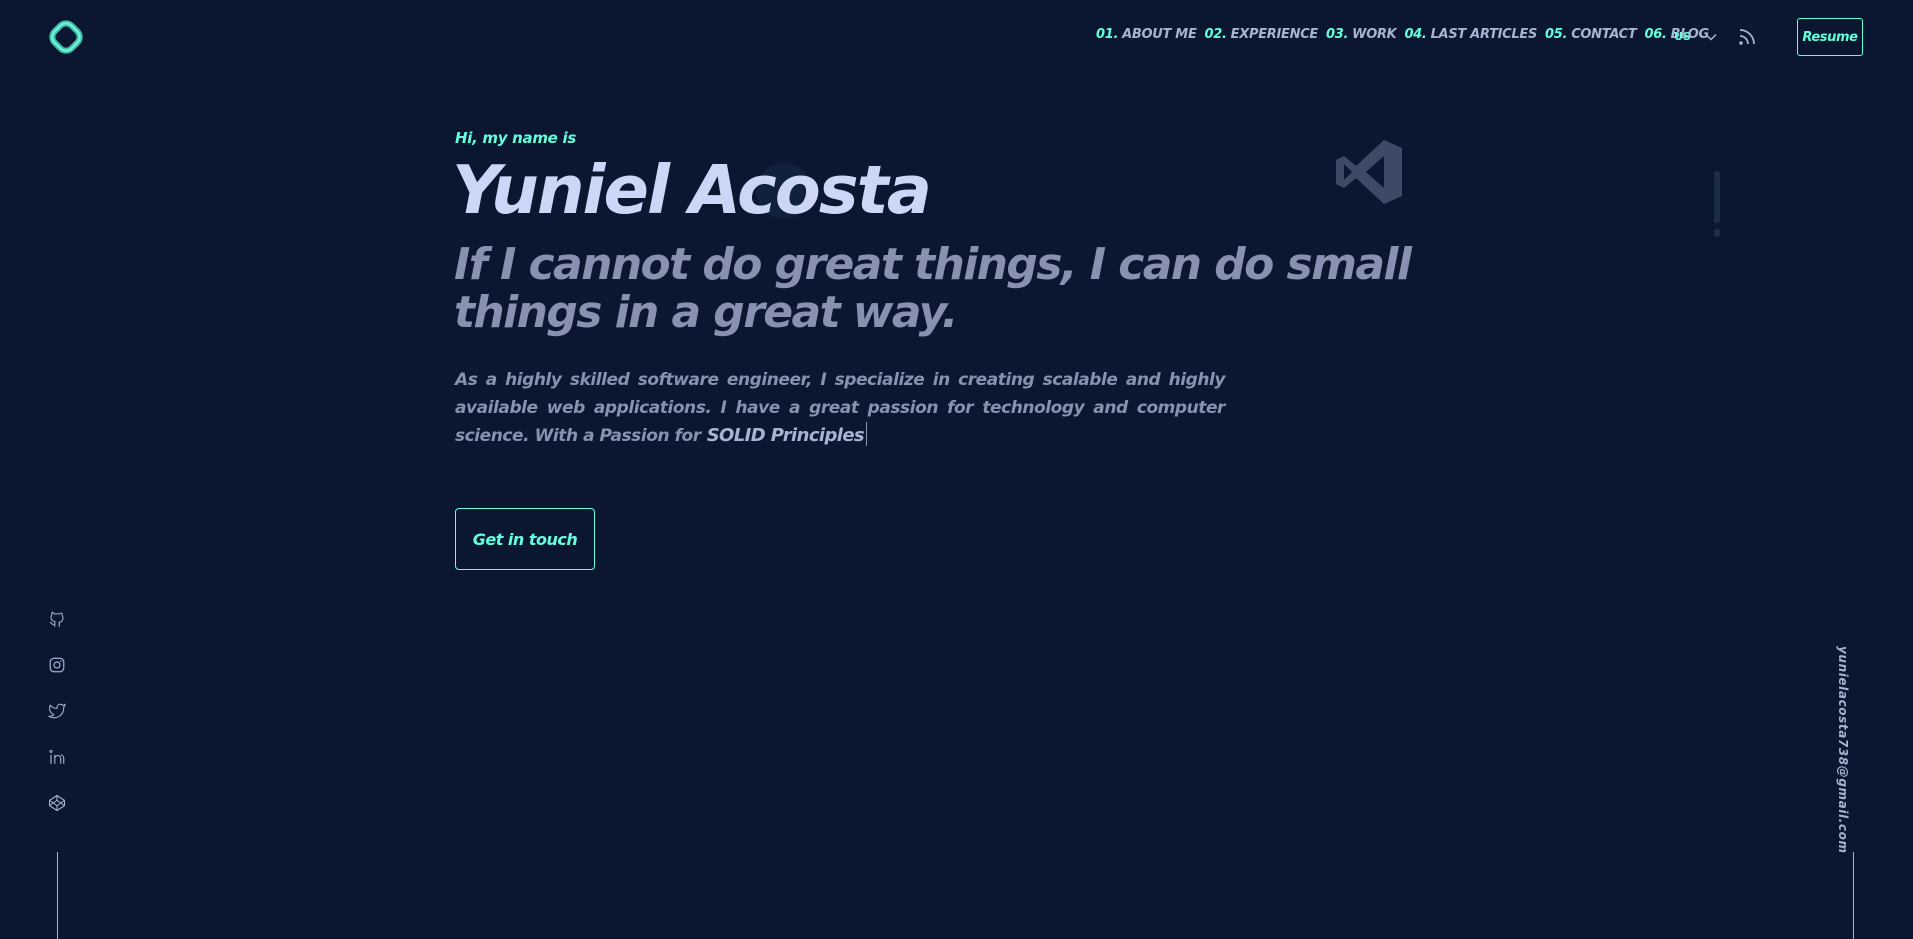 The width and height of the screenshot is (1913, 939). I want to click on codepen-icon, so click(57, 803).